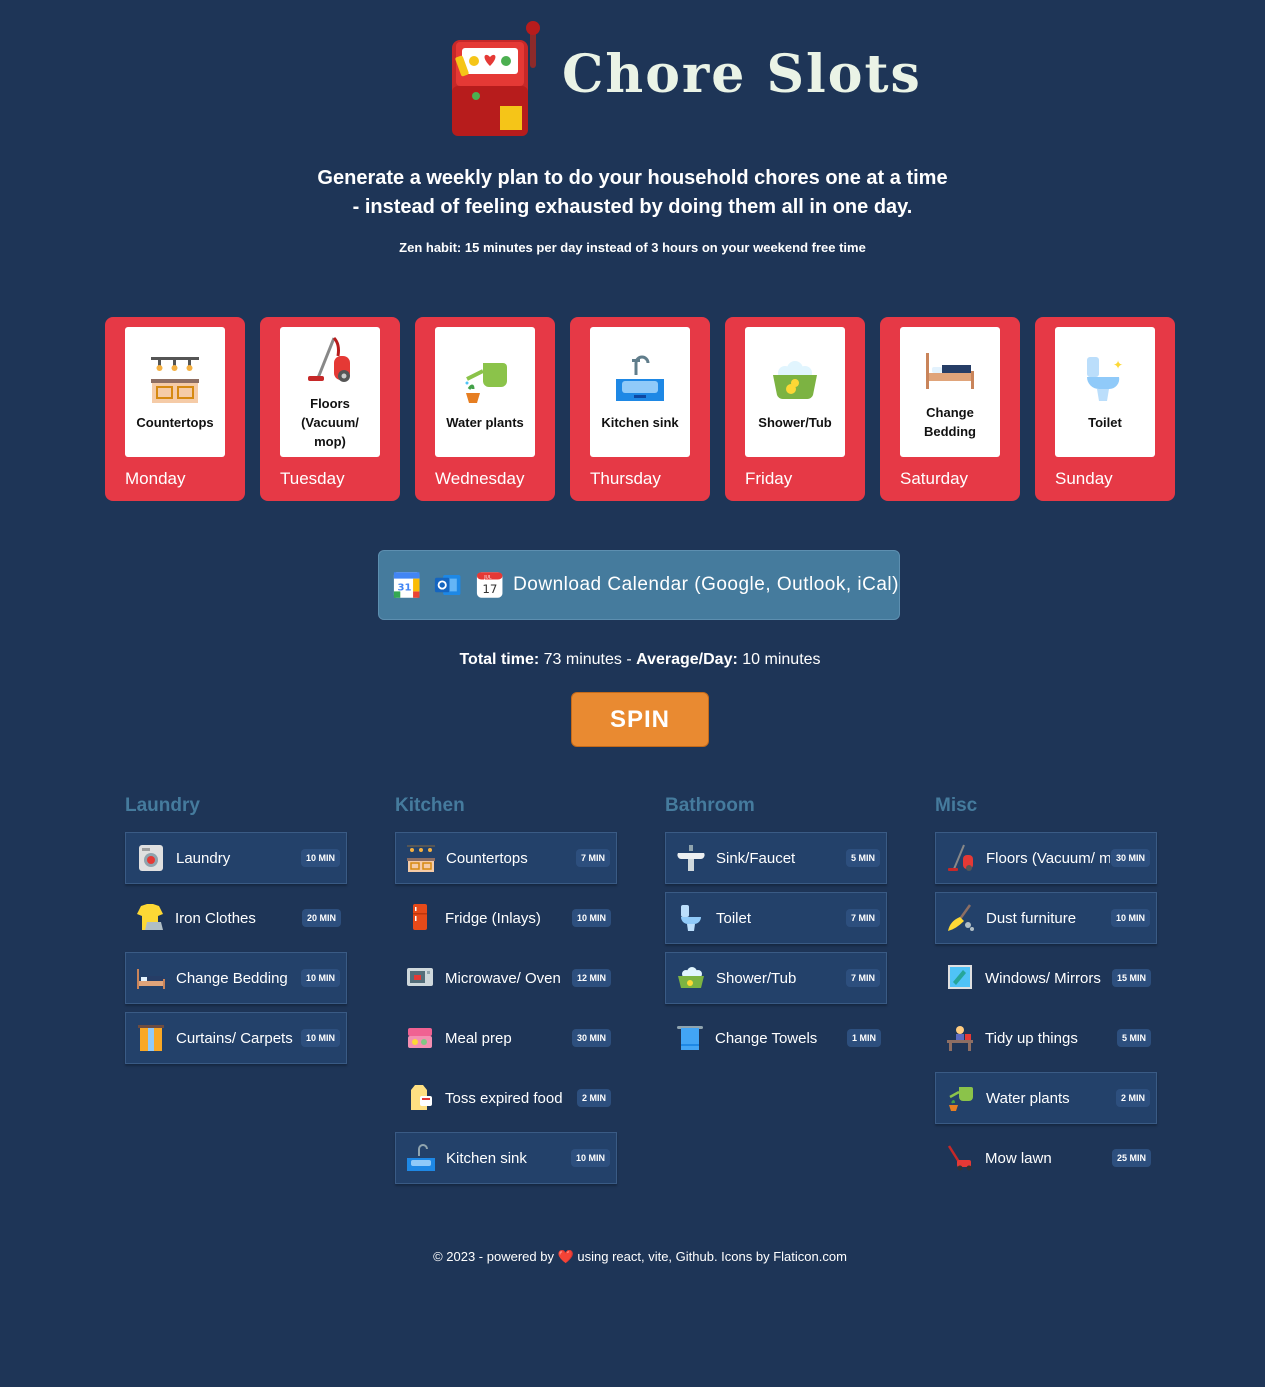 This screenshot has height=1387, width=1265. I want to click on chore-item-tidy-up-things: Tidy up things 5 MIN, so click(1046, 1038).